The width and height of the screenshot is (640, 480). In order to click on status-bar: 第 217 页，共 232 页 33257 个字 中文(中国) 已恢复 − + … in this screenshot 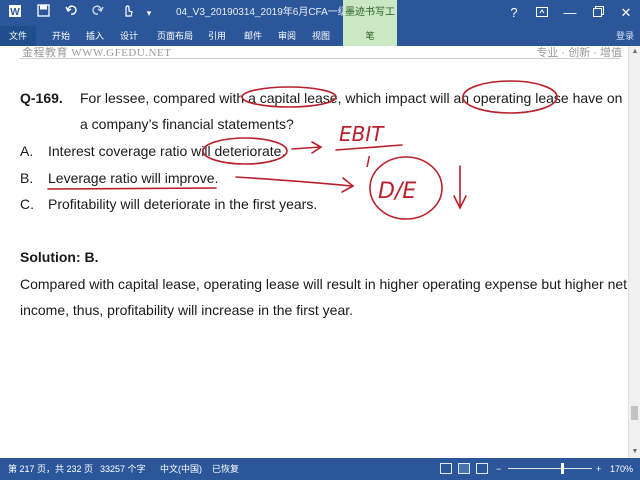, I will do `click(320, 469)`.